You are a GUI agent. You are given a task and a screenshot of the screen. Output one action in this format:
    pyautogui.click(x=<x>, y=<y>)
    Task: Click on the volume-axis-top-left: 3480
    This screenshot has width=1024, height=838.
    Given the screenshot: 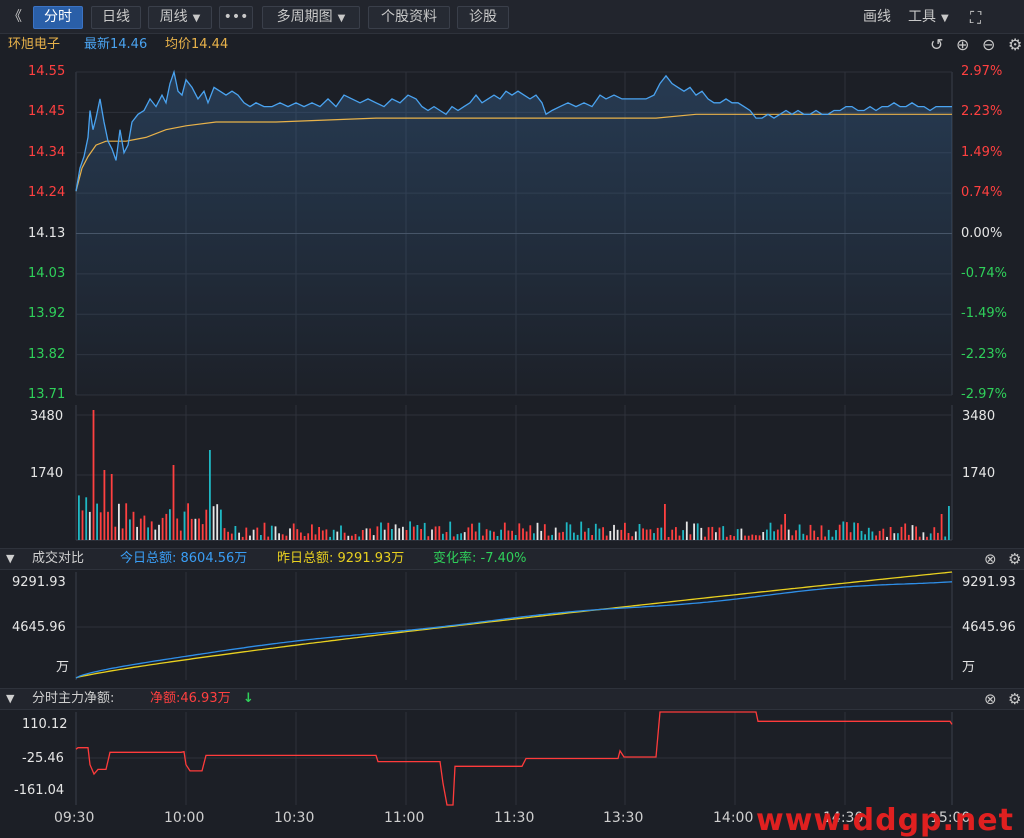 What is the action you would take?
    pyautogui.click(x=47, y=416)
    